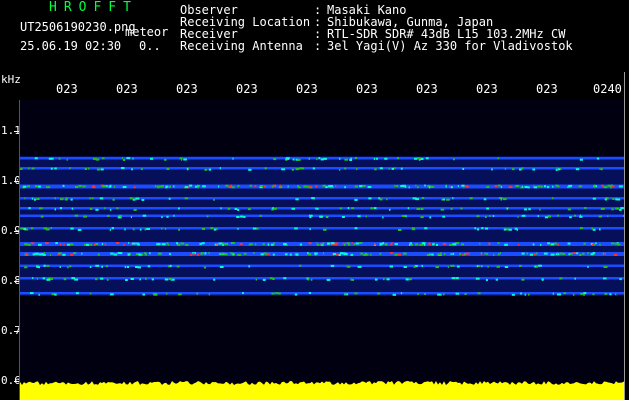  What do you see at coordinates (78, 27) in the screenshot?
I see `filename: UT2506190230.png` at bounding box center [78, 27].